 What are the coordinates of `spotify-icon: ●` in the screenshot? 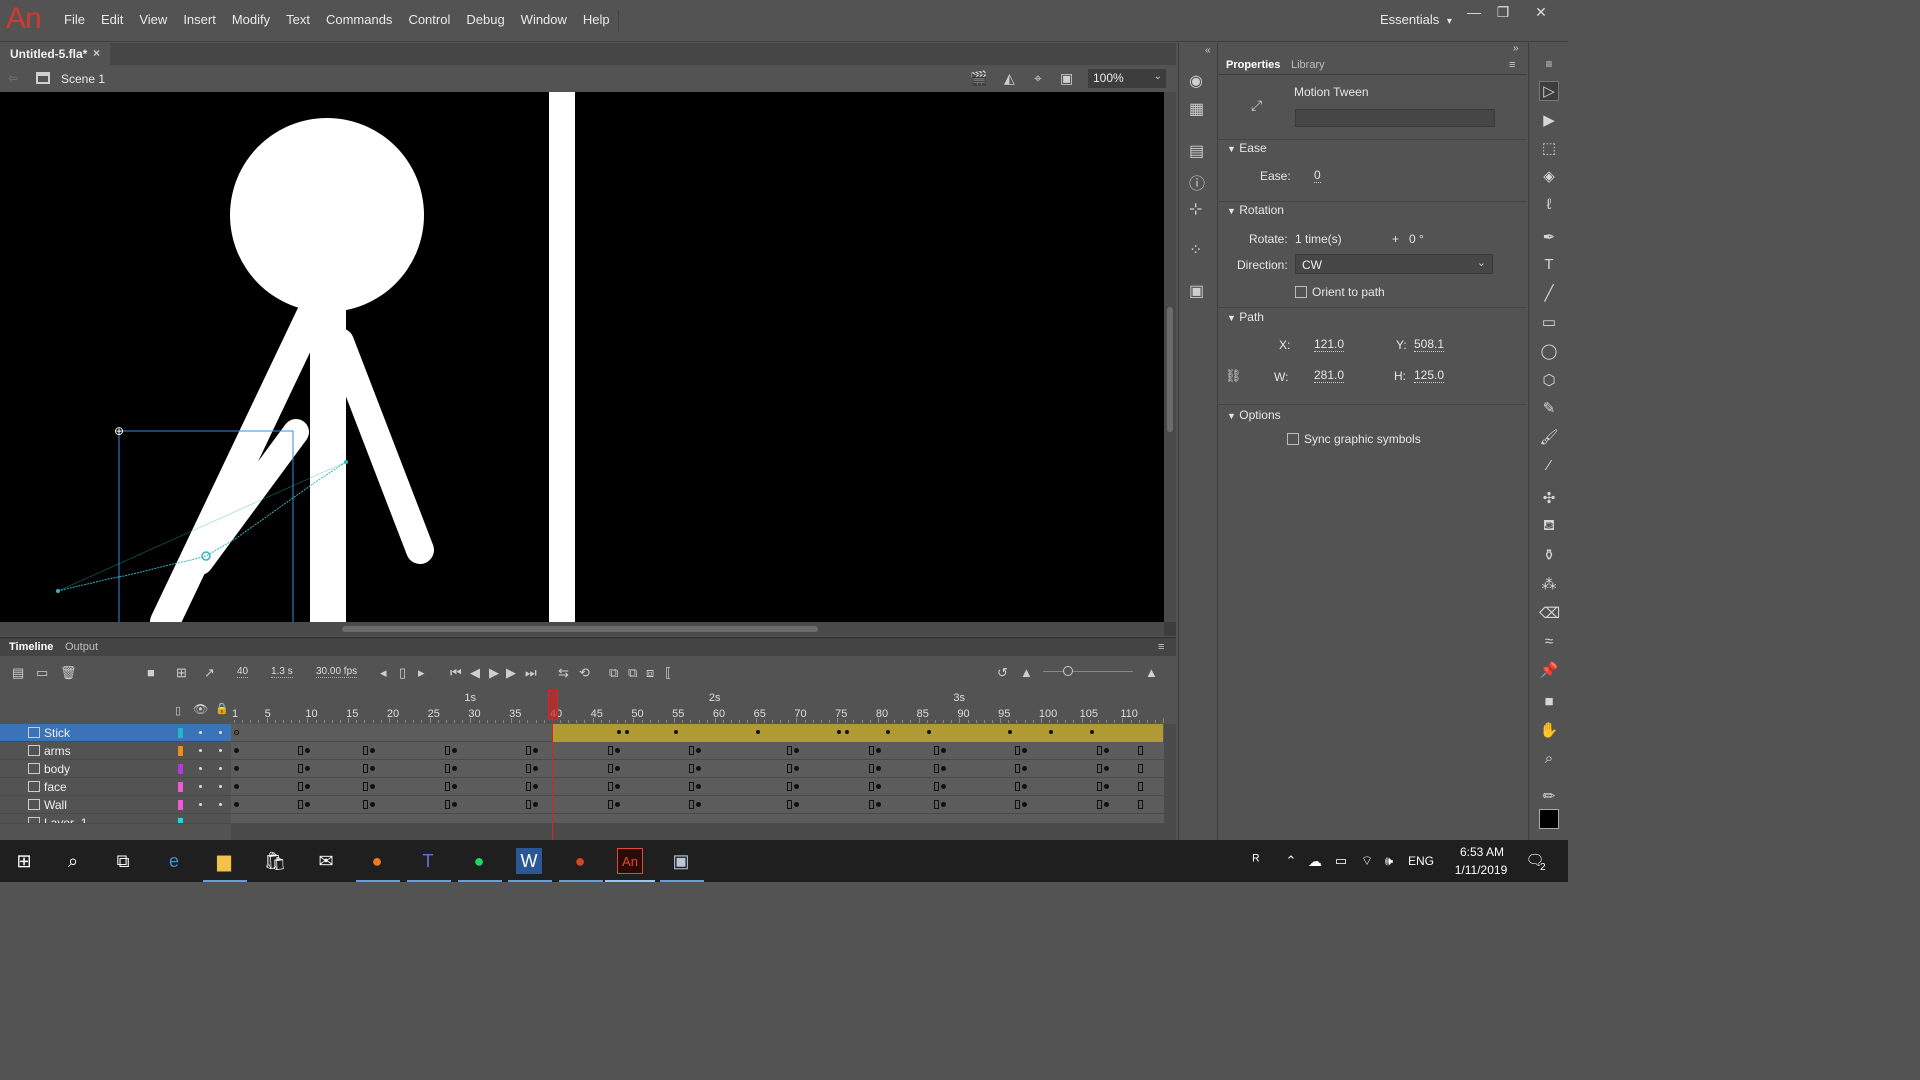 It's located at (479, 861).